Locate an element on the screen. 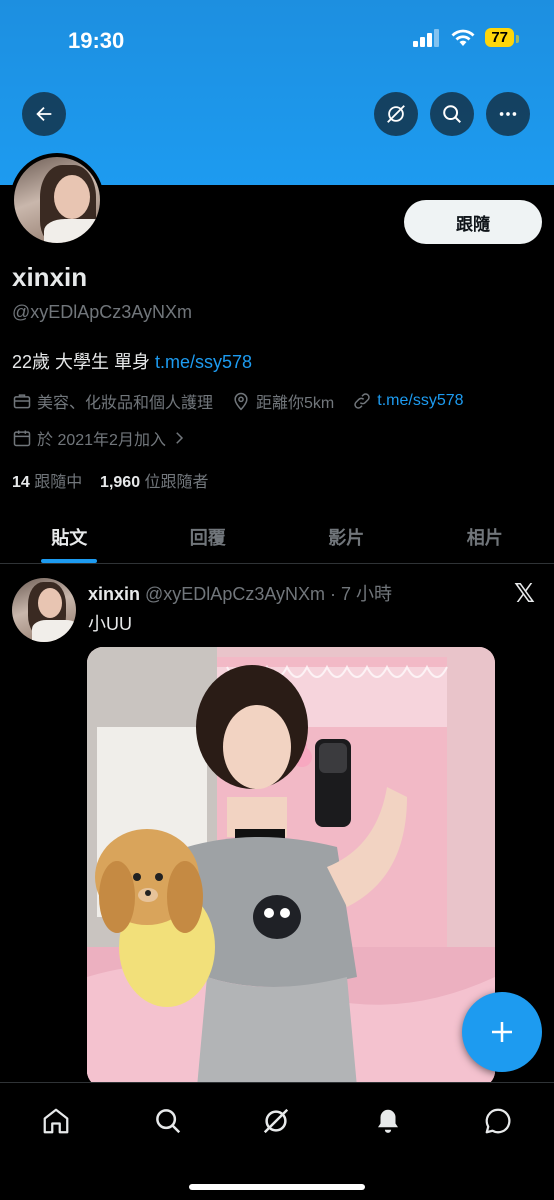  category-item: 美容、化妝品和個人護理 is located at coordinates (112, 401).